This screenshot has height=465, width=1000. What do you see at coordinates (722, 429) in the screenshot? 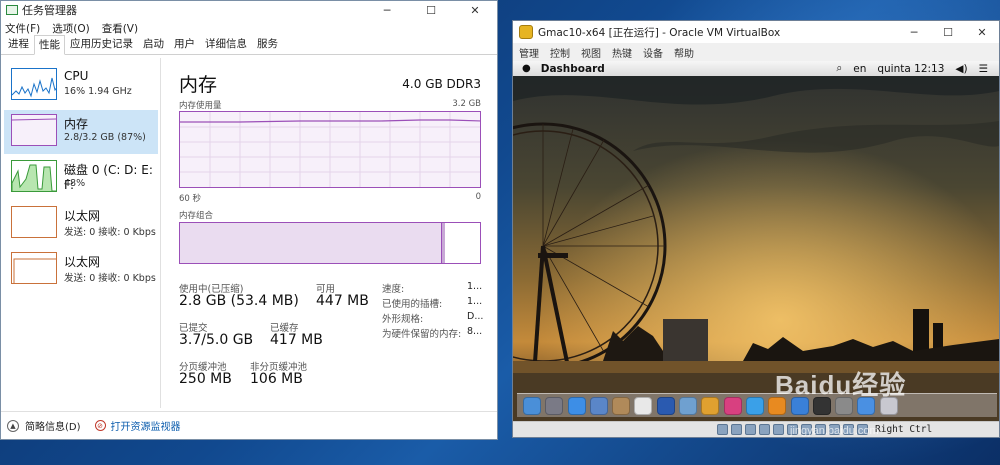
I see `hard-disk-icon` at bounding box center [722, 429].